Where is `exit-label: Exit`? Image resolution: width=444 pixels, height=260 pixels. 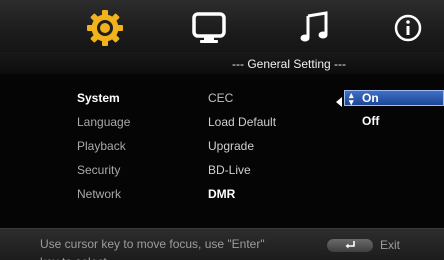
exit-label: Exit is located at coordinates (390, 245).